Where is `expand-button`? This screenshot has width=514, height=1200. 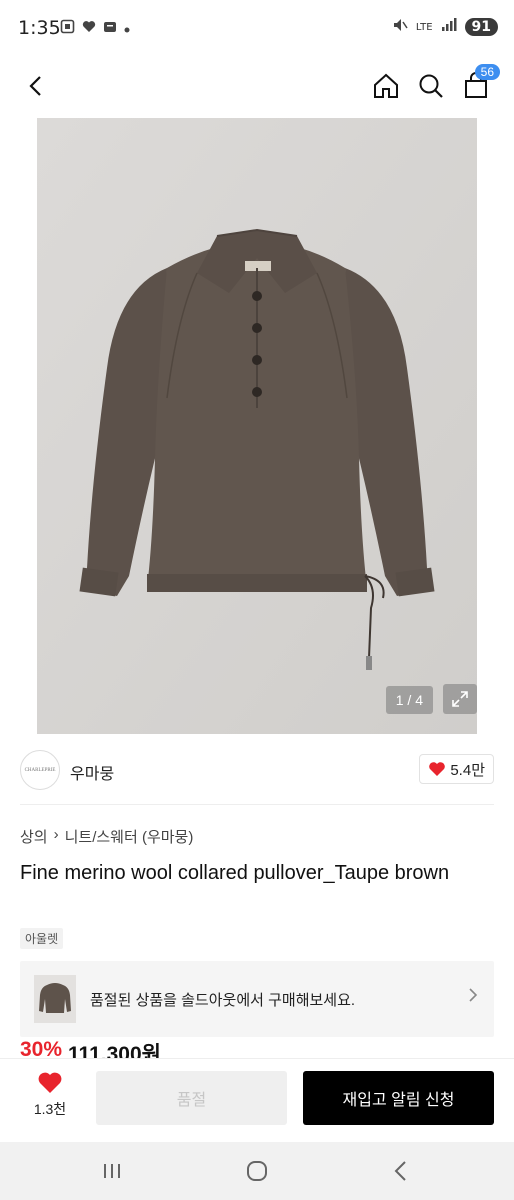 expand-button is located at coordinates (460, 699).